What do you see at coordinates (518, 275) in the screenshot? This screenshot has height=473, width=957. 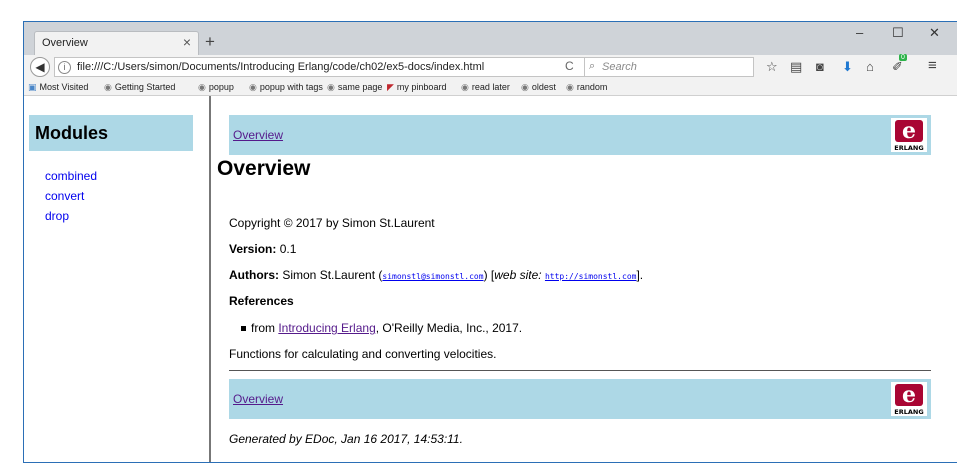 I see `website-label: web site:` at bounding box center [518, 275].